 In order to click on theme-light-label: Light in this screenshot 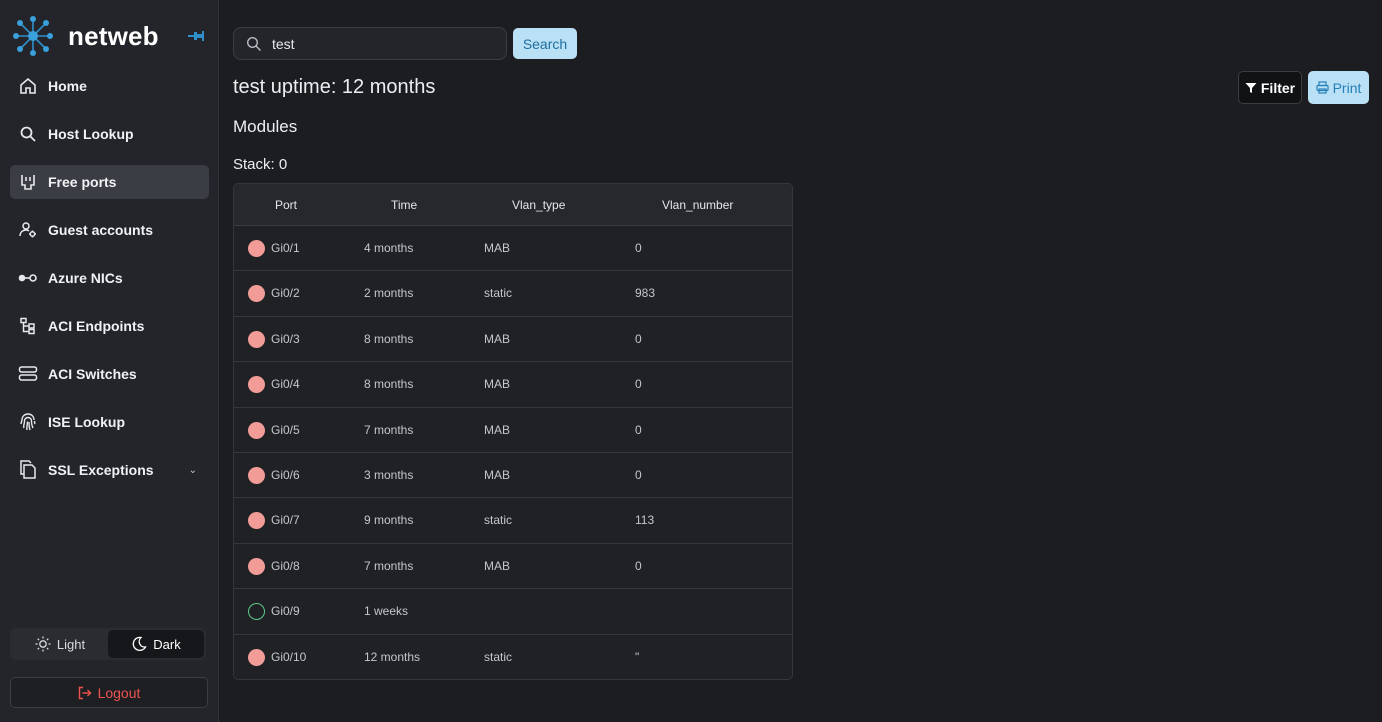, I will do `click(71, 644)`.